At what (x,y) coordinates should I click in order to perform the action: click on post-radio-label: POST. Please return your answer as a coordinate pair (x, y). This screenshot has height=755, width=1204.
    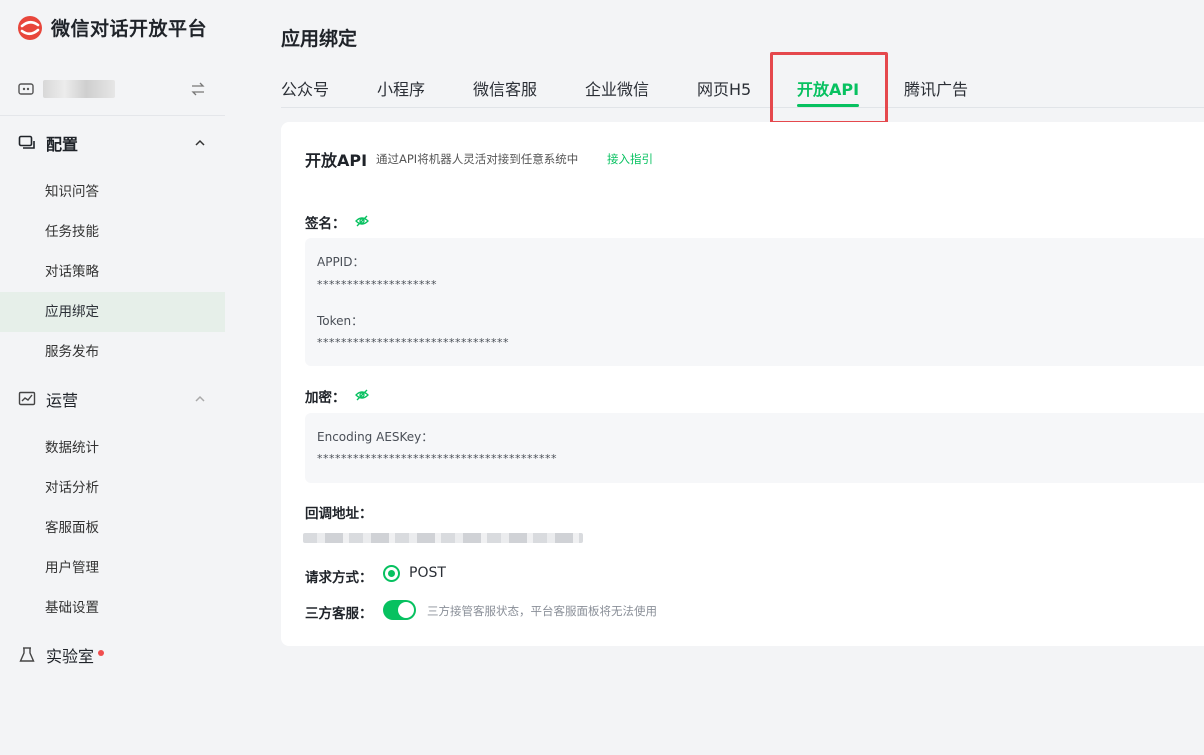
    Looking at the image, I should click on (427, 573).